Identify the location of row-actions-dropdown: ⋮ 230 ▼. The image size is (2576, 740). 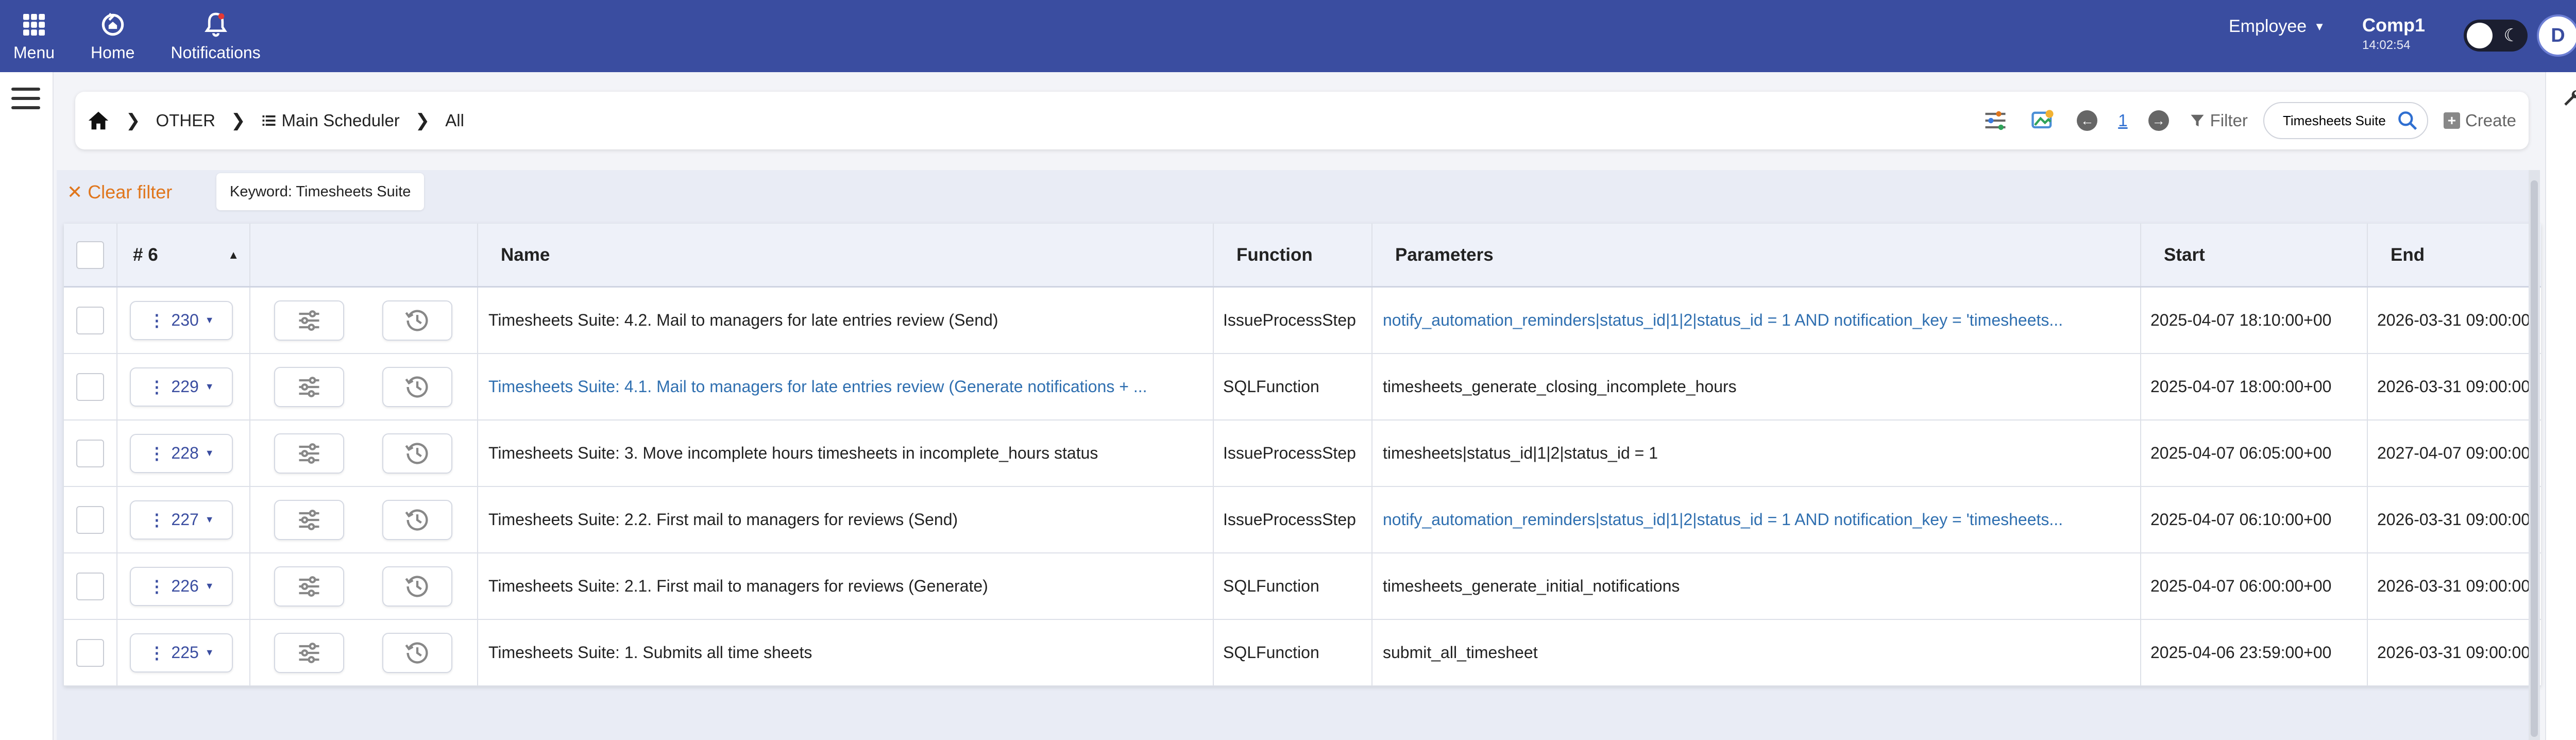
(181, 320).